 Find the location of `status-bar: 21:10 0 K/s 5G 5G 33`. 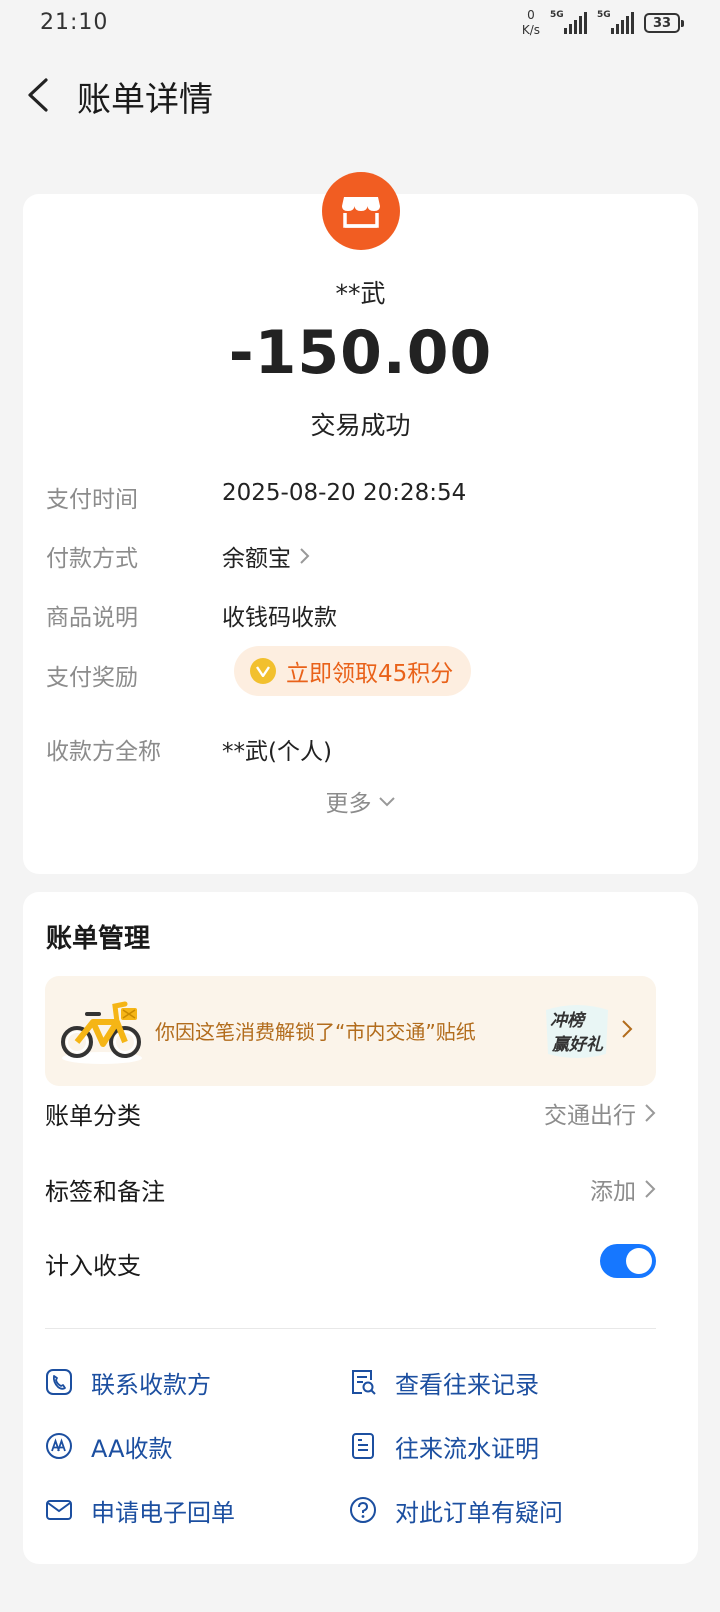

status-bar: 21:10 0 K/s 5G 5G 33 is located at coordinates (360, 24).